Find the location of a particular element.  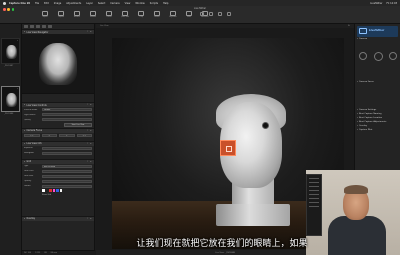

section-capture-pilot: ▸ Capture Pilot is located at coordinates (377, 130).